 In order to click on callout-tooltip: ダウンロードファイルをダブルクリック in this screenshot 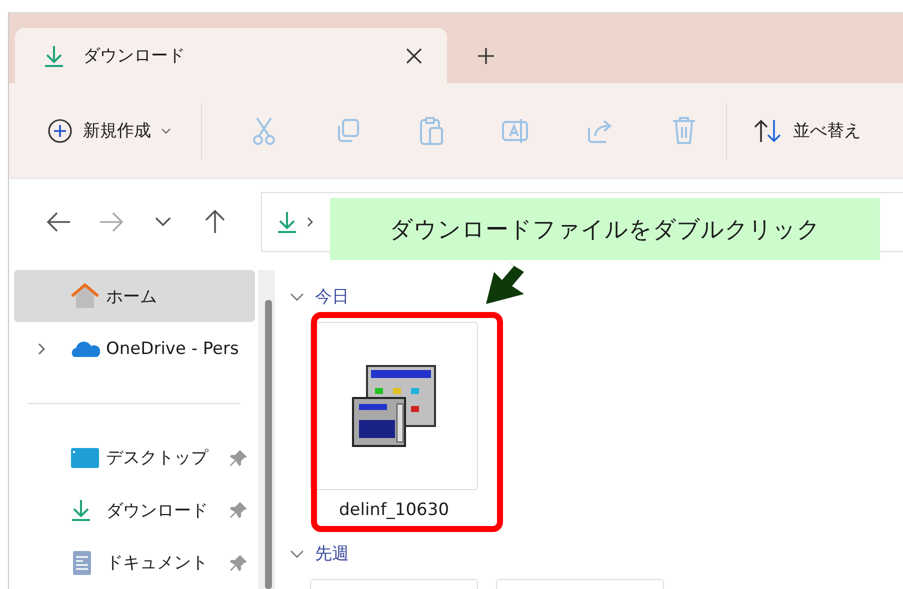, I will do `click(605, 229)`.